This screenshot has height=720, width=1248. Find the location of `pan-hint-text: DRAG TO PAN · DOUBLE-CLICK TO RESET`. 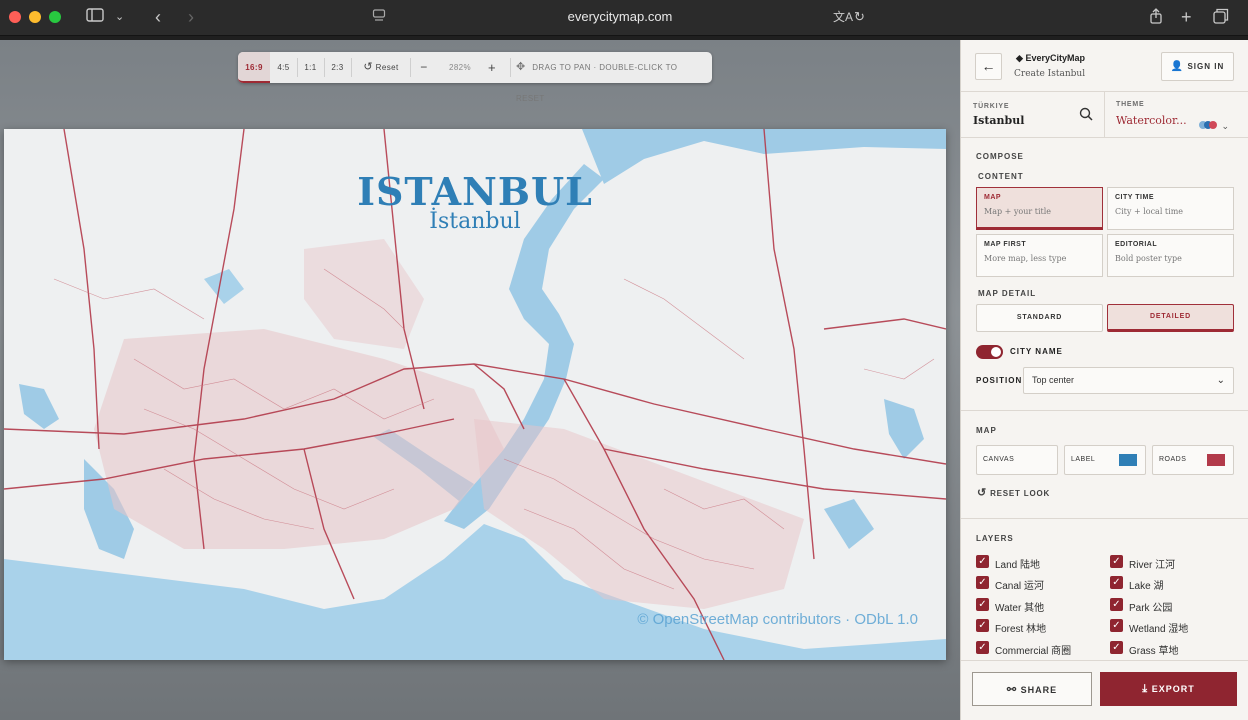

pan-hint-text: DRAG TO PAN · DOUBLE-CLICK TO RESET is located at coordinates (597, 83).